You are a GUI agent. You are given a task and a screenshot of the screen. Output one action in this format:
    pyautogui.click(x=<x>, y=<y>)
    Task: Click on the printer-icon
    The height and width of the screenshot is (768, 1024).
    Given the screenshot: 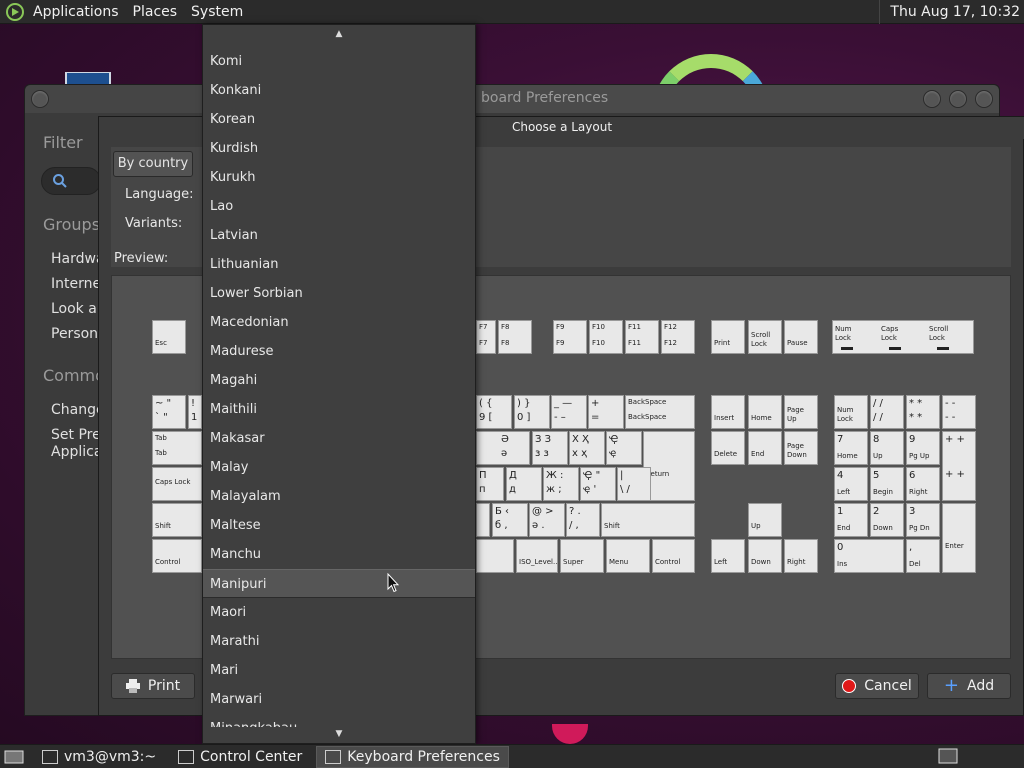 What is the action you would take?
    pyautogui.click(x=132, y=686)
    